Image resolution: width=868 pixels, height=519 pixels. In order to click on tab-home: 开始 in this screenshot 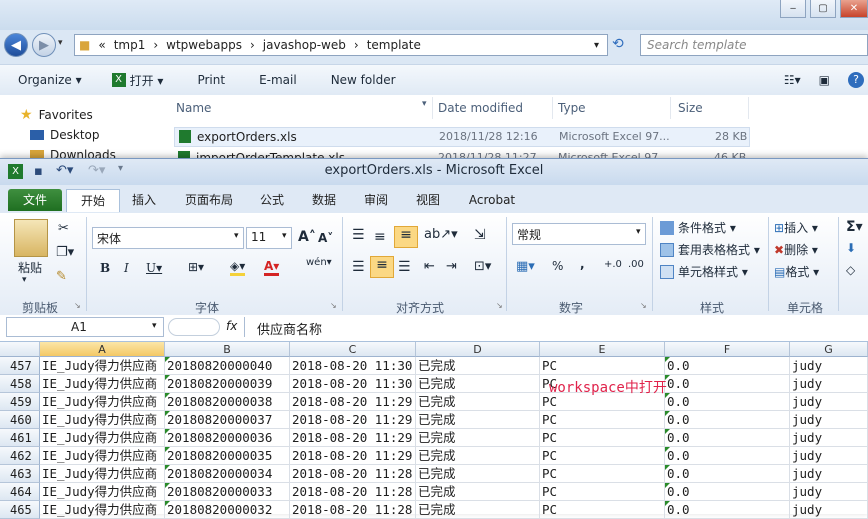, I will do `click(93, 200)`.